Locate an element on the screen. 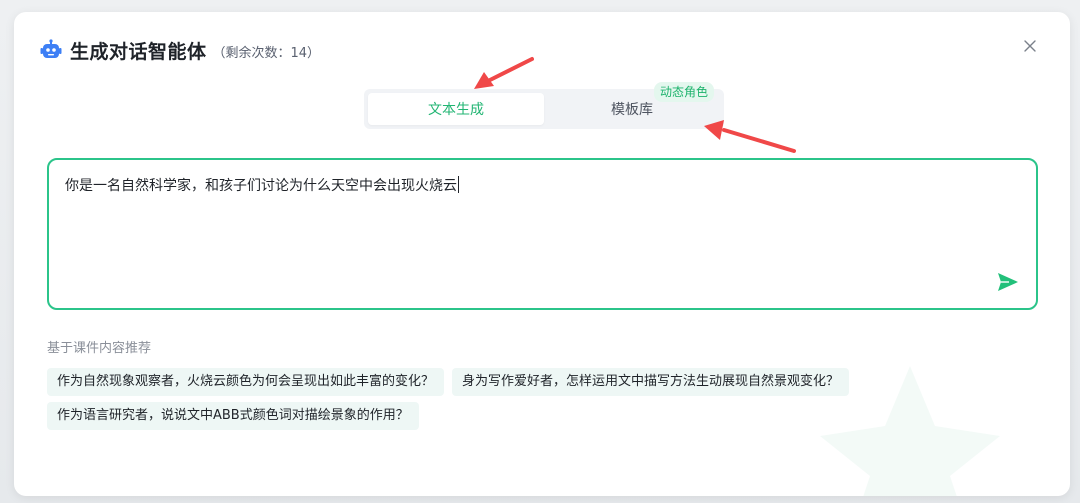 The height and width of the screenshot is (503, 1080). remaining-count: （剩余次数：14） is located at coordinates (266, 53).